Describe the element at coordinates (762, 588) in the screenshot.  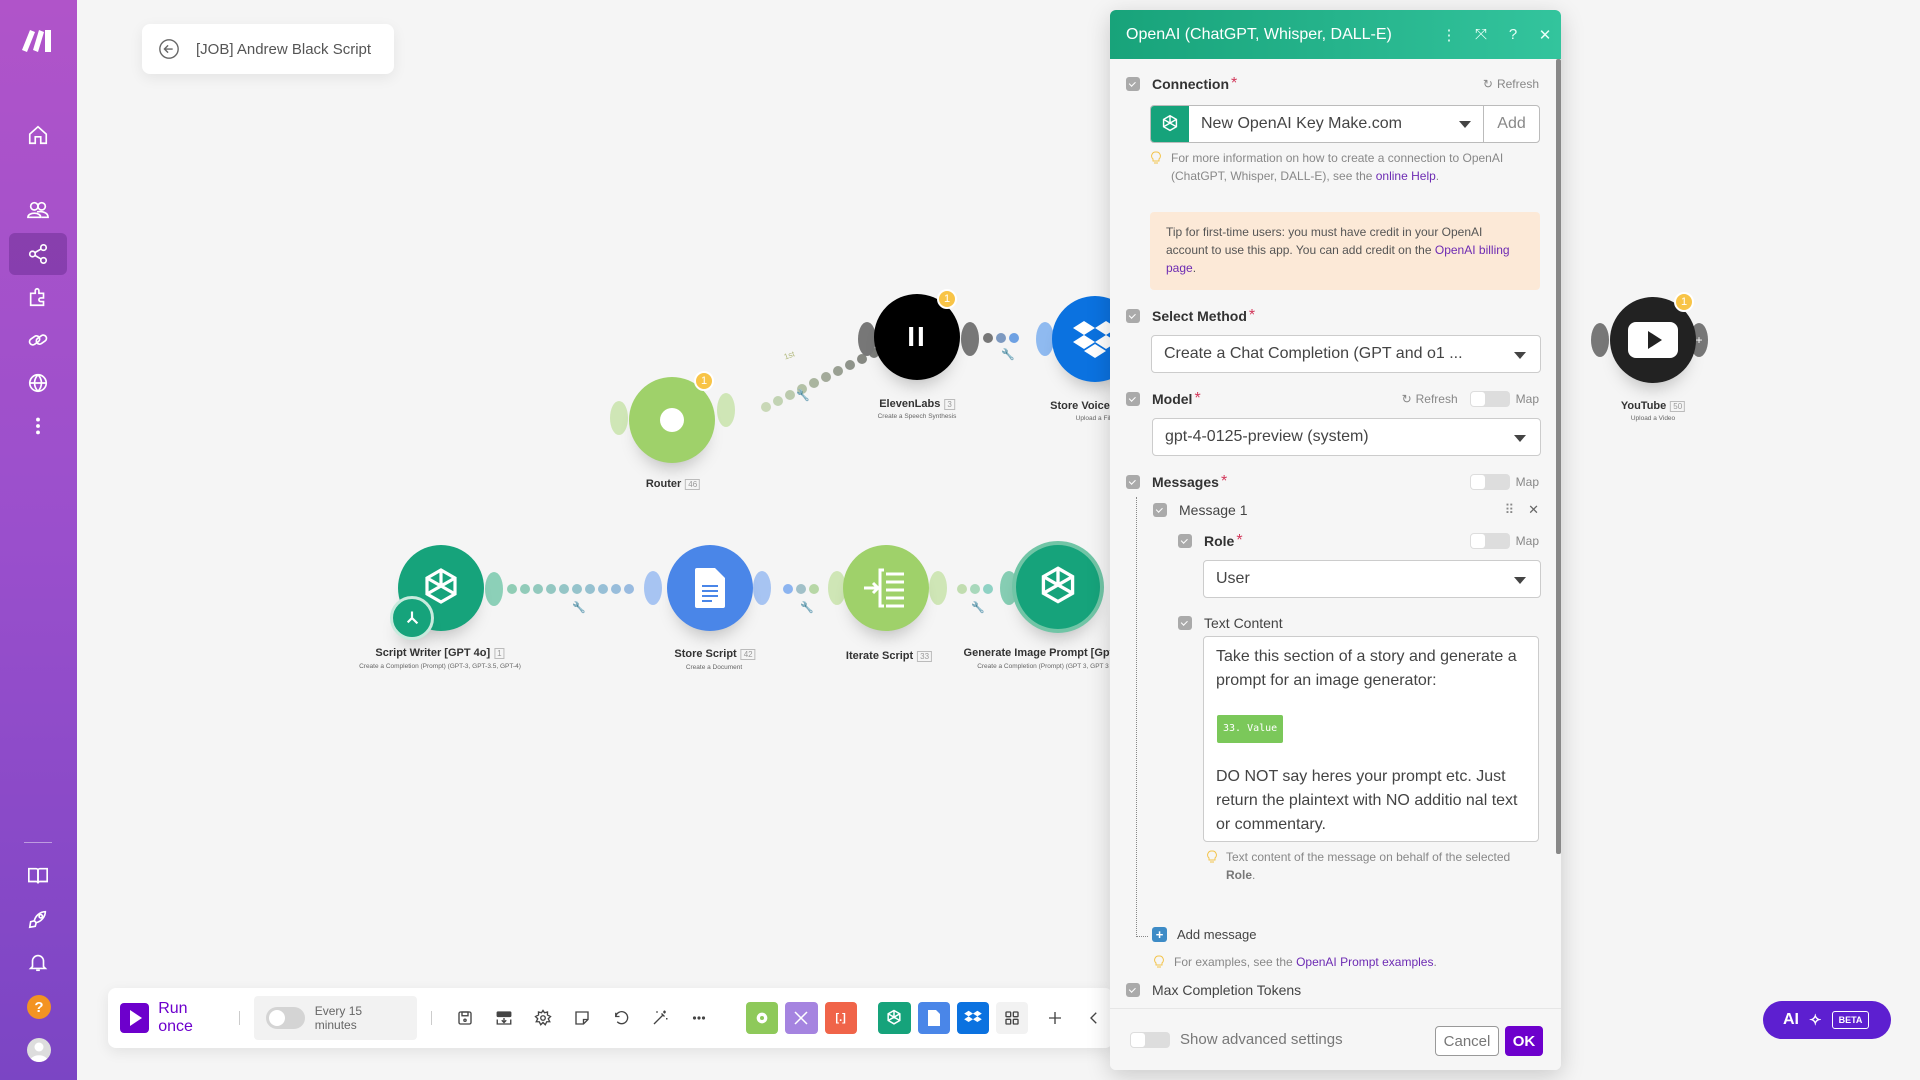
I see `store-script-output-handle` at that location.